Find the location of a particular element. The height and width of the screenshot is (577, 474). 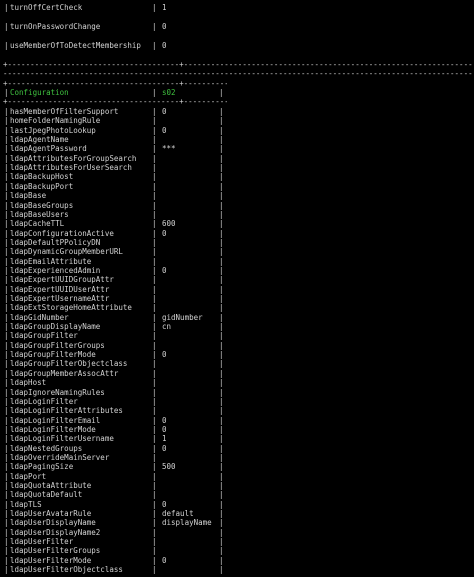

config-key: turnOffCertCheck is located at coordinates (46, 7).